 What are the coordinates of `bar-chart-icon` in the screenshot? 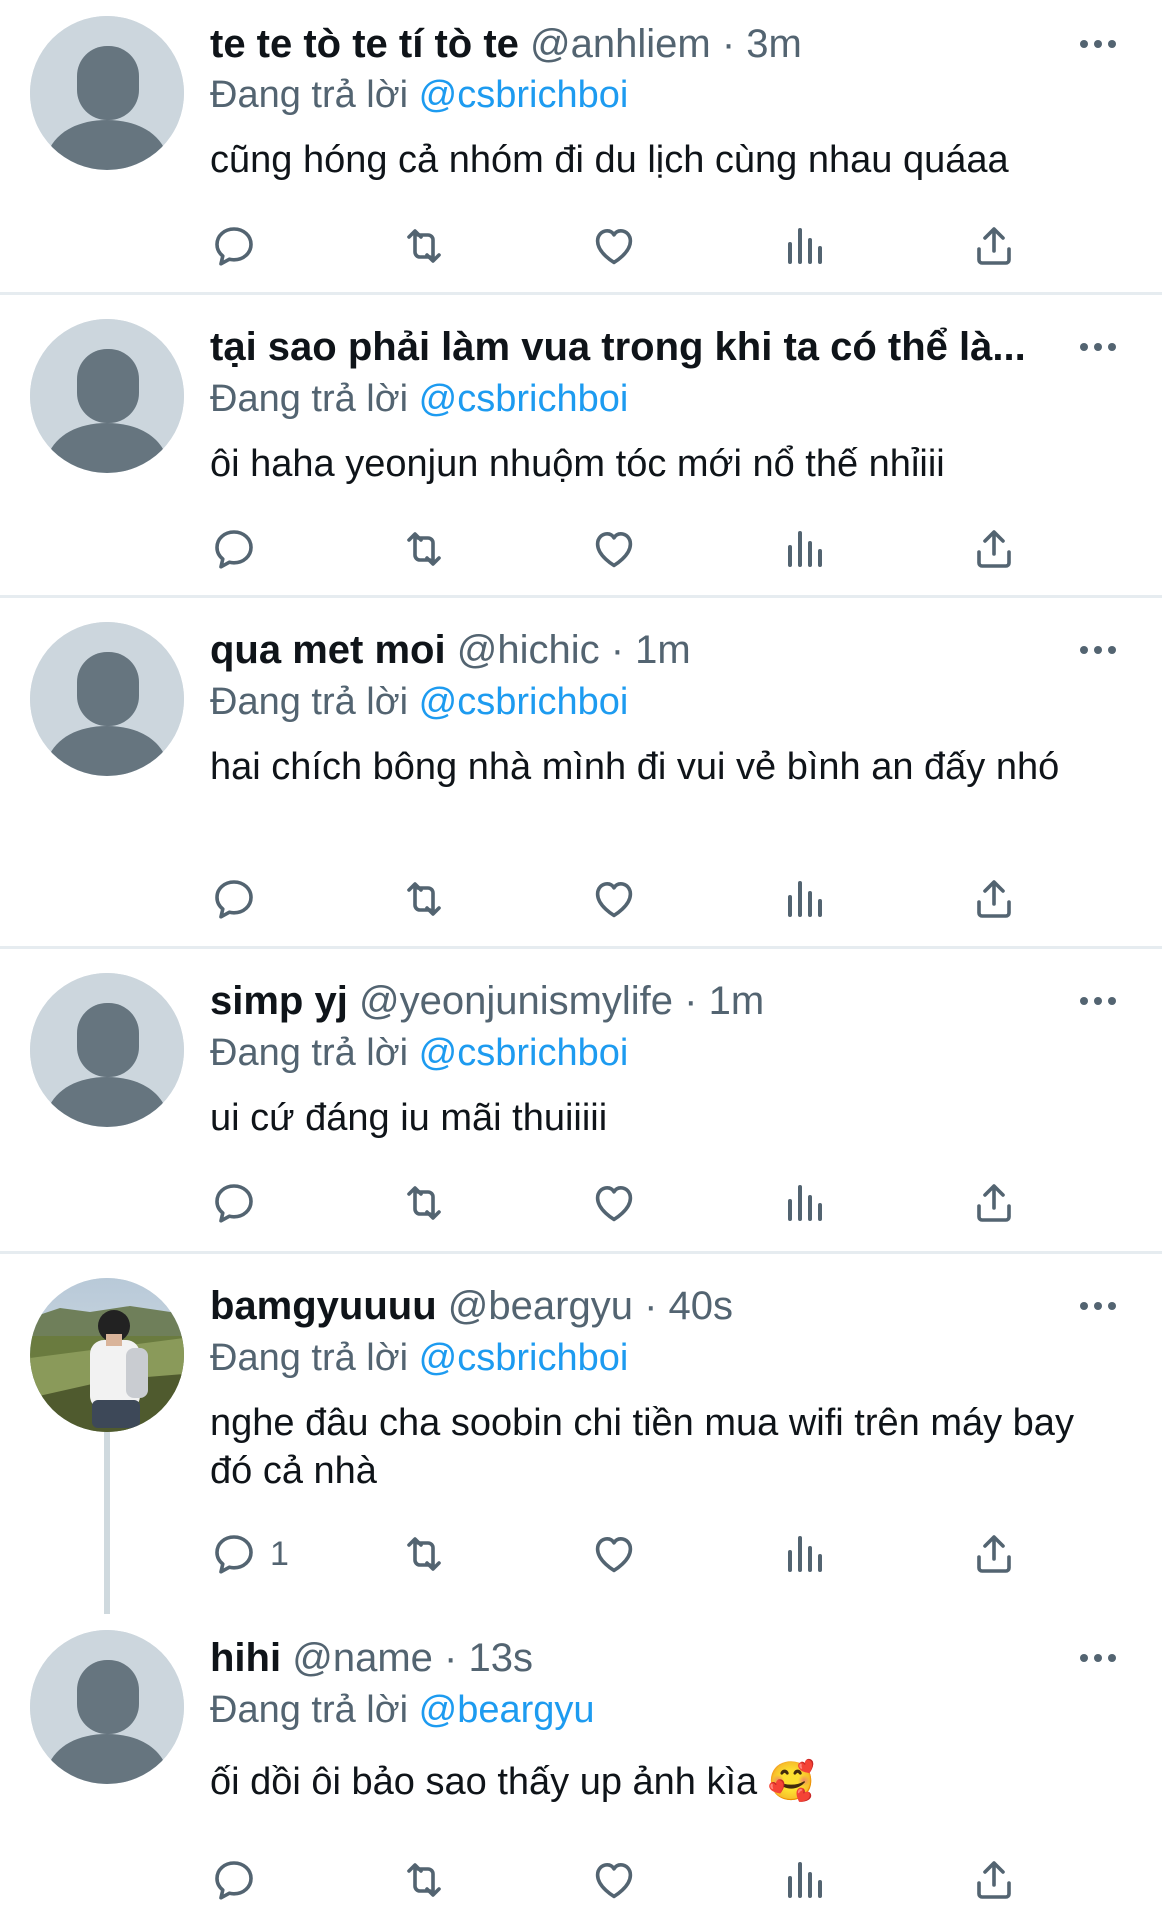 It's located at (804, 246).